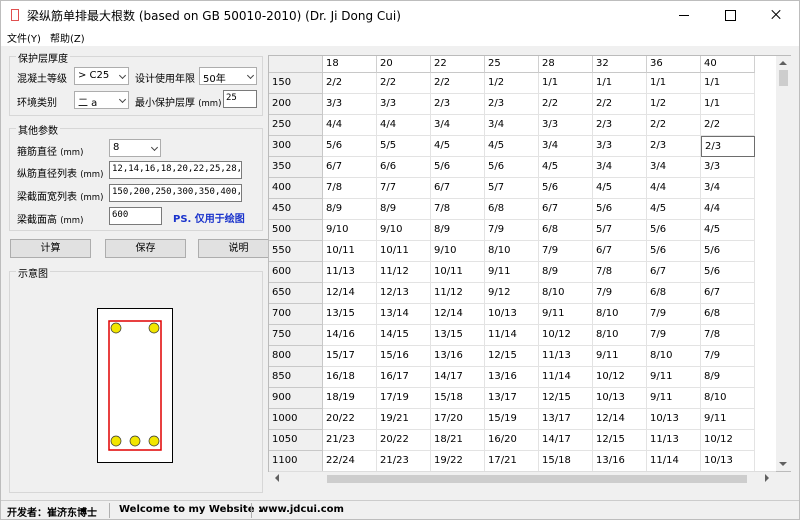 The width and height of the screenshot is (800, 520). I want to click on grid-cell: 1/1, so click(566, 83).